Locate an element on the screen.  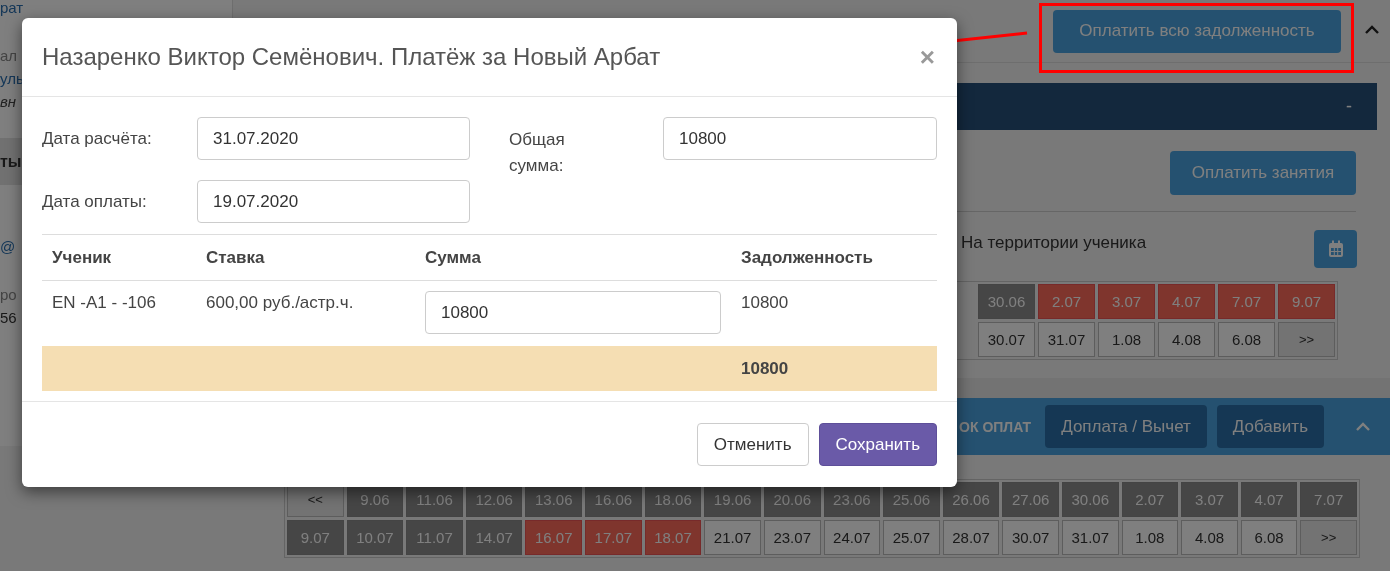
date-cell: 23.07 is located at coordinates (792, 537).